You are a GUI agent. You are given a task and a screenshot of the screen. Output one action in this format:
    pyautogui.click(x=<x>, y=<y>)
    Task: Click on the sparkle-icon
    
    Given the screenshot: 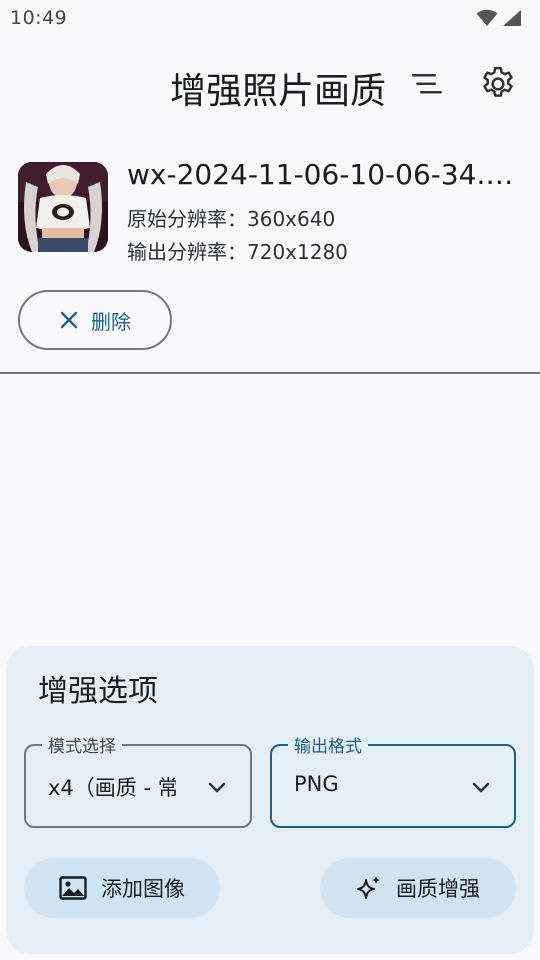 What is the action you would take?
    pyautogui.click(x=368, y=887)
    